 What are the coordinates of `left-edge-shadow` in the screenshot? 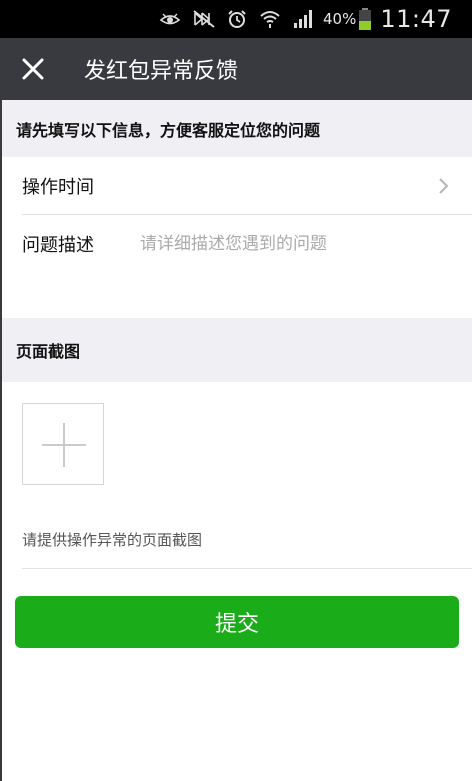 It's located at (1, 440).